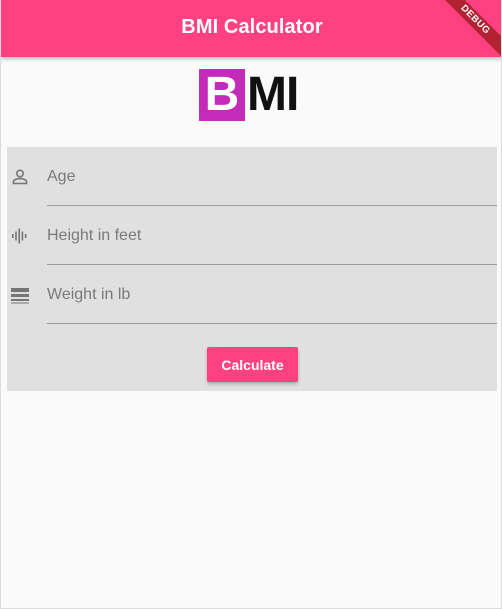  I want to click on line-weight-icon, so click(20, 295).